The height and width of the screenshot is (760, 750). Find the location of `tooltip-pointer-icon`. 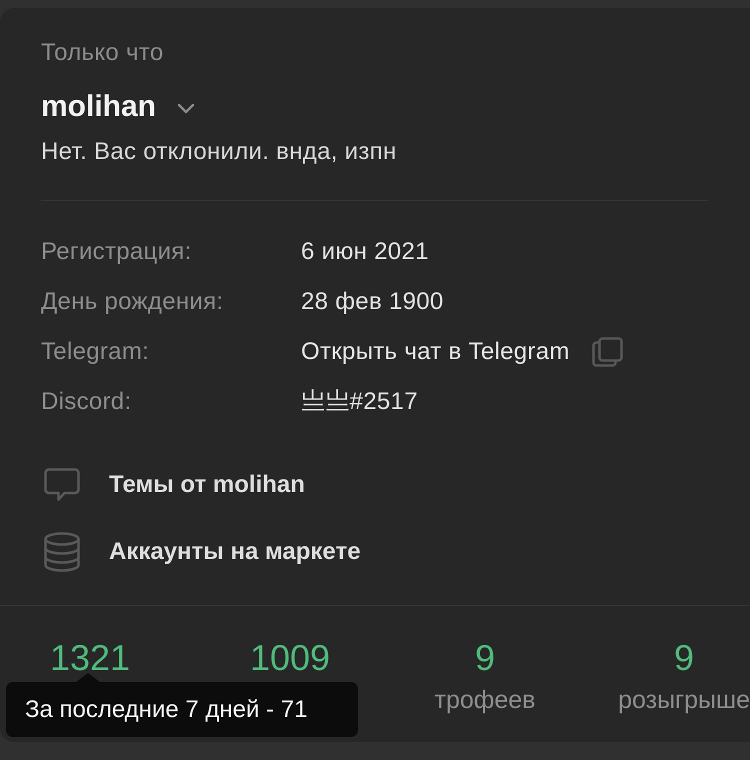

tooltip-pointer-icon is located at coordinates (88, 677).